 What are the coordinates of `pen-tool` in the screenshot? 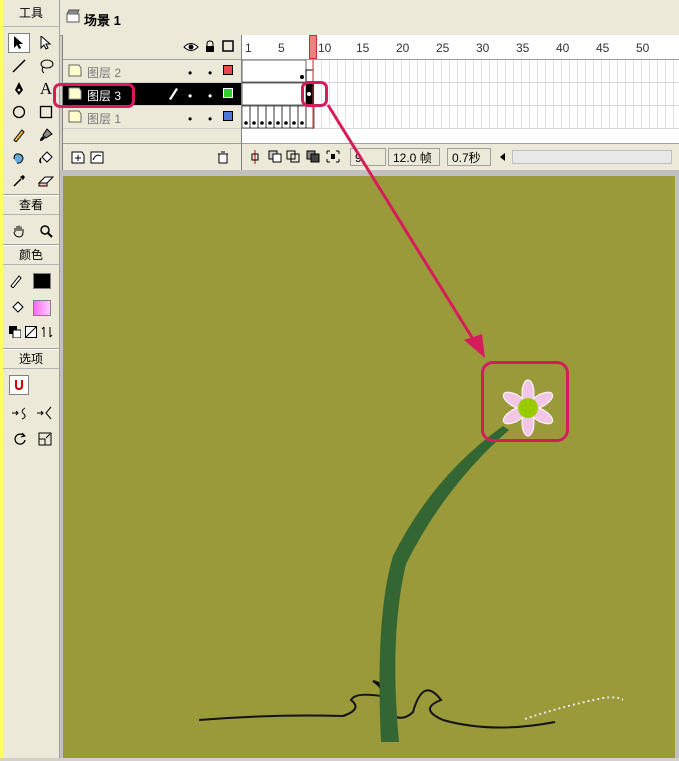 It's located at (19, 89).